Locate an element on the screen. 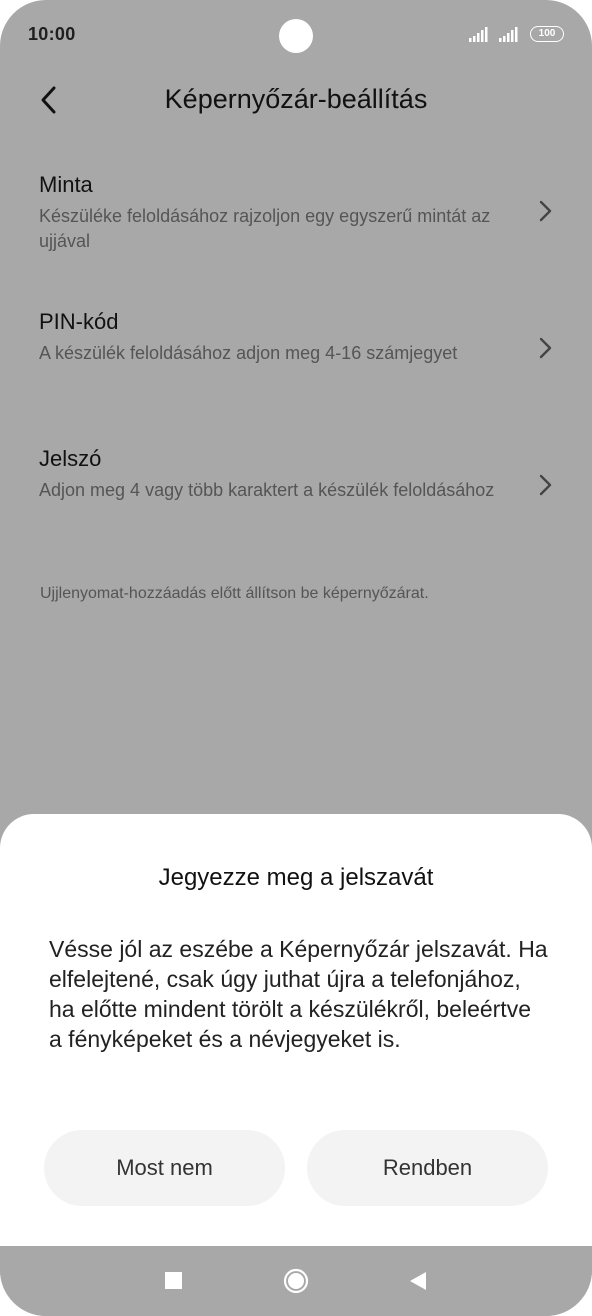 This screenshot has width=592, height=1316. option-title: Minta is located at coordinates (66, 184).